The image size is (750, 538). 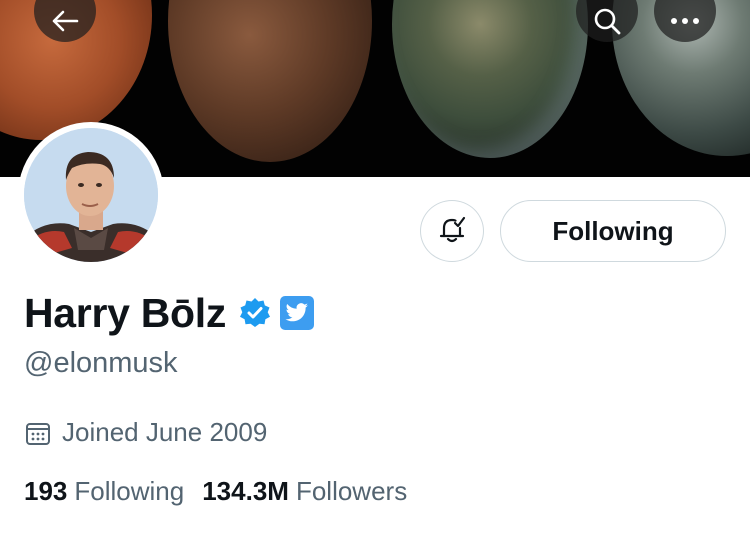 I want to click on avatar, so click(x=91, y=195).